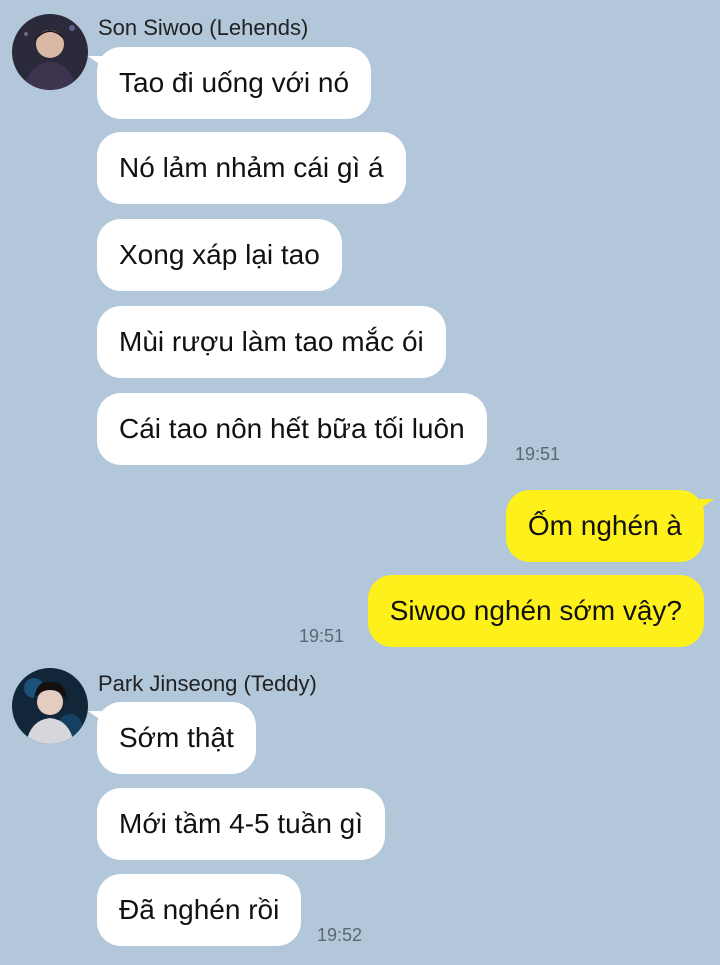 This screenshot has height=965, width=720. Describe the element at coordinates (251, 168) in the screenshot. I see `message-bubble: Nó lảm nhảm cái gì á` at that location.